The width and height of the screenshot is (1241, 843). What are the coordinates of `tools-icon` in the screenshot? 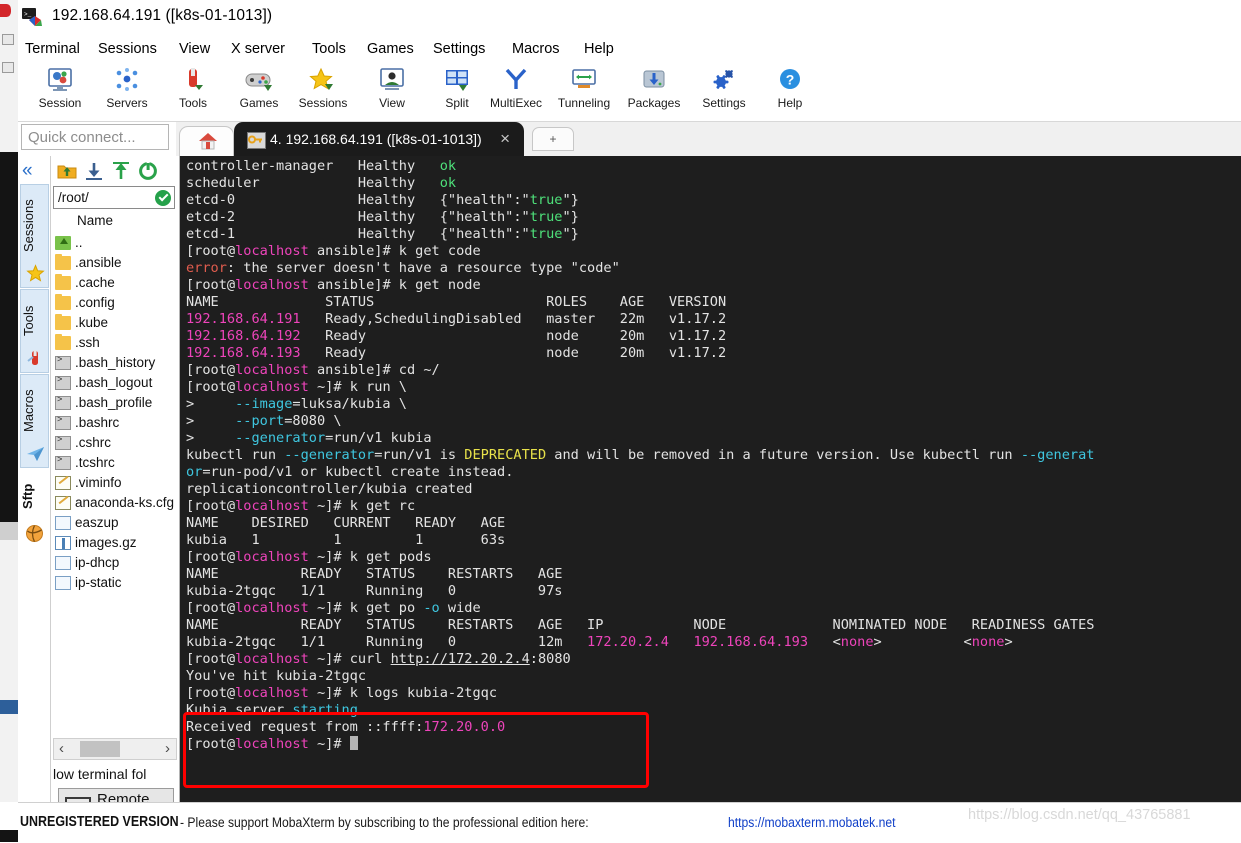 It's located at (193, 80).